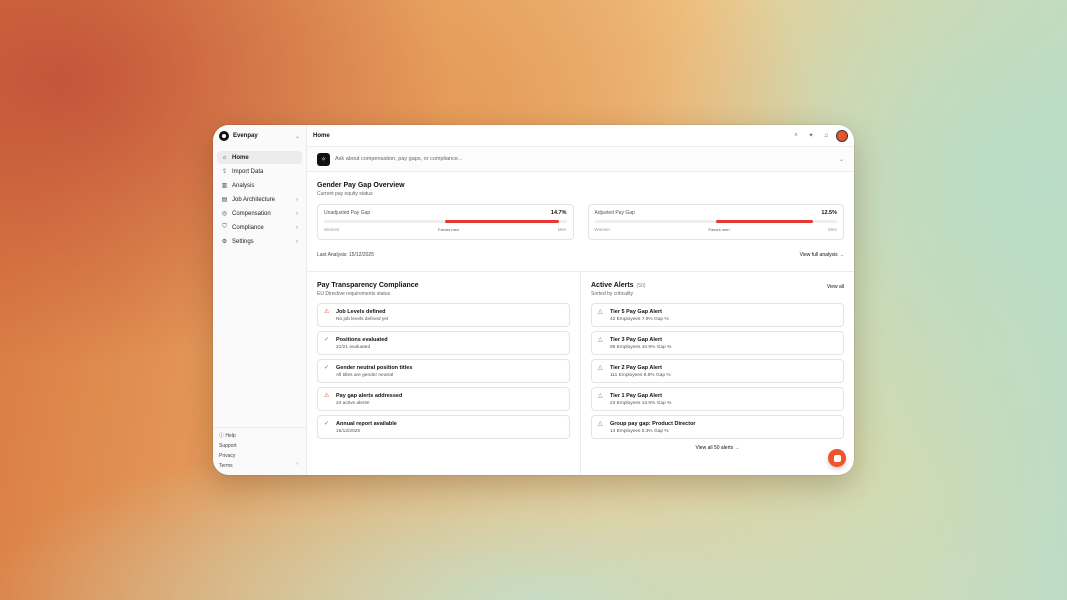  Describe the element at coordinates (361, 185) in the screenshot. I see `overview-title: Gender Pay Gap Overview` at that location.